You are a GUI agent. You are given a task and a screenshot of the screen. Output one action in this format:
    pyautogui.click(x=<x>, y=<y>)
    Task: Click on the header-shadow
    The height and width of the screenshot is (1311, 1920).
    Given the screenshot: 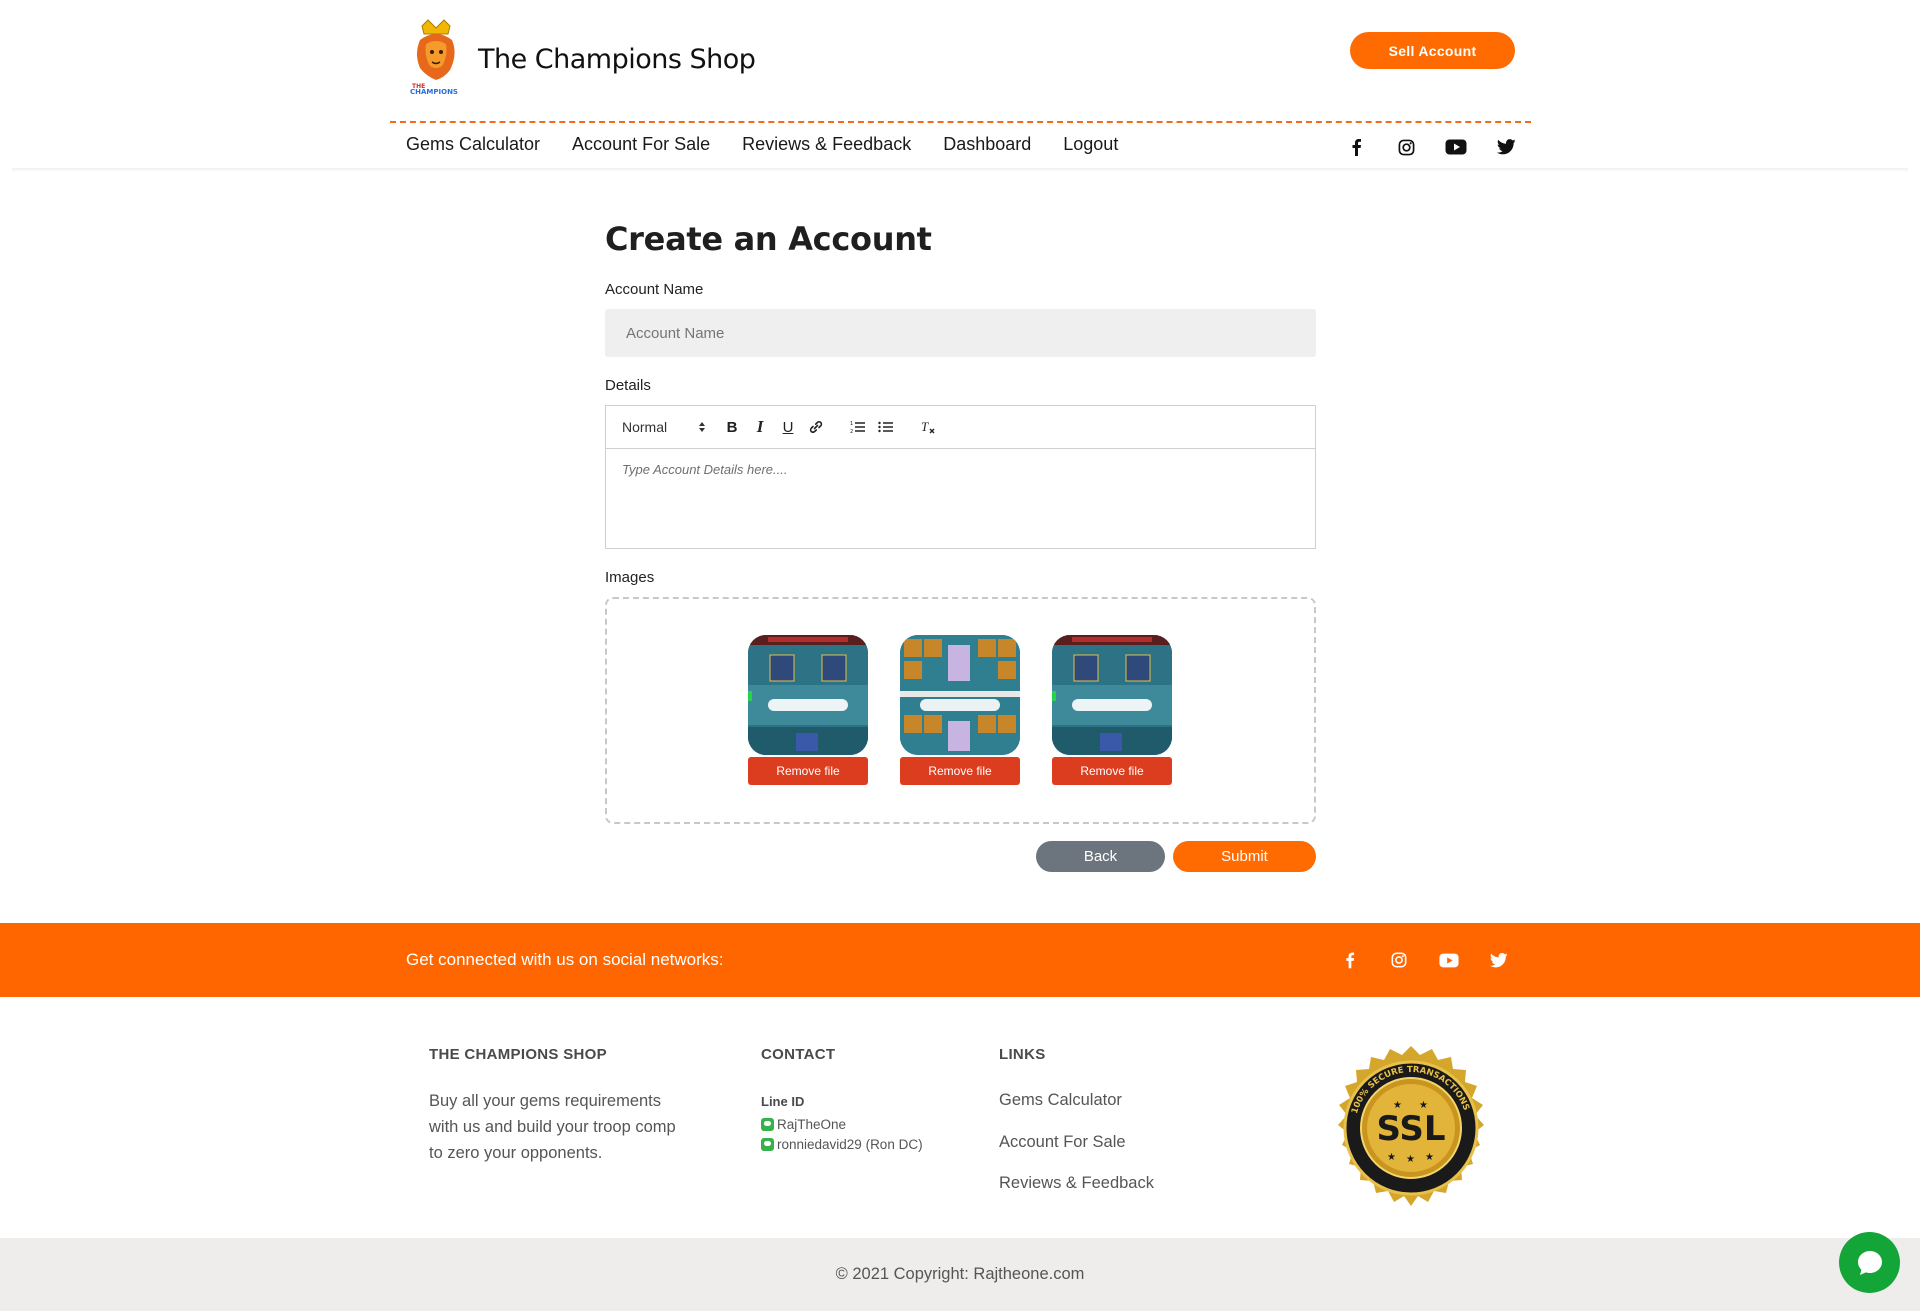 What is the action you would take?
    pyautogui.click(x=960, y=170)
    